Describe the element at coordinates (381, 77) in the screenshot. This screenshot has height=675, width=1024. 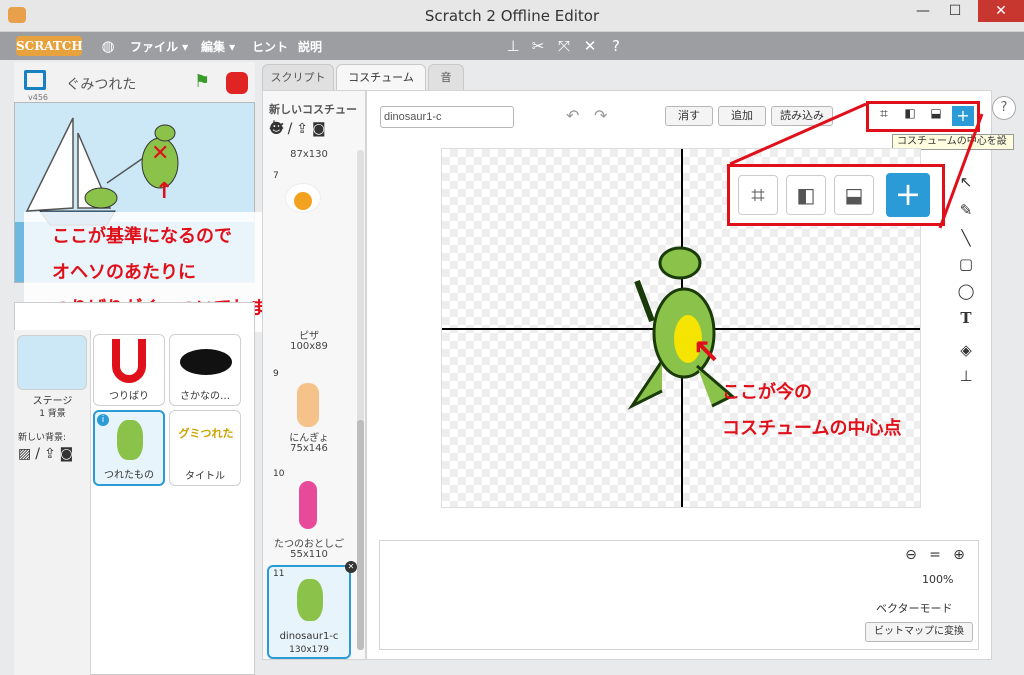
I see `tab-costumes: コスチューム` at that location.